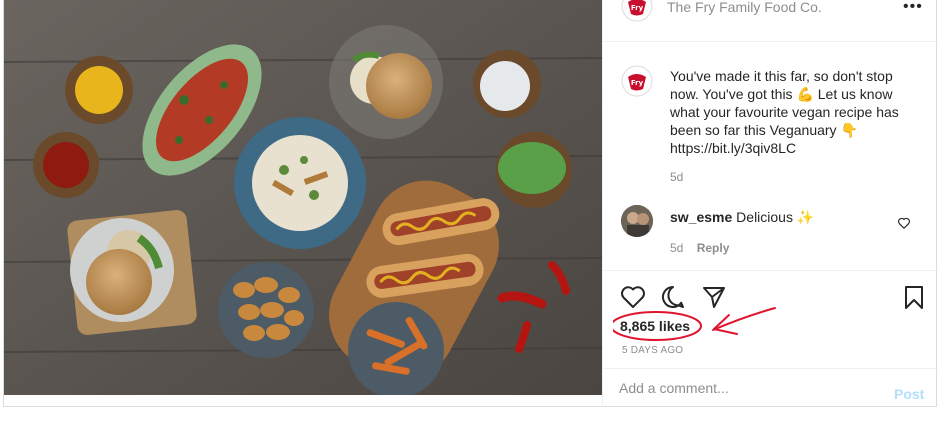 The height and width of the screenshot is (423, 944). What do you see at coordinates (904, 223) in the screenshot?
I see `comment-like-icon` at bounding box center [904, 223].